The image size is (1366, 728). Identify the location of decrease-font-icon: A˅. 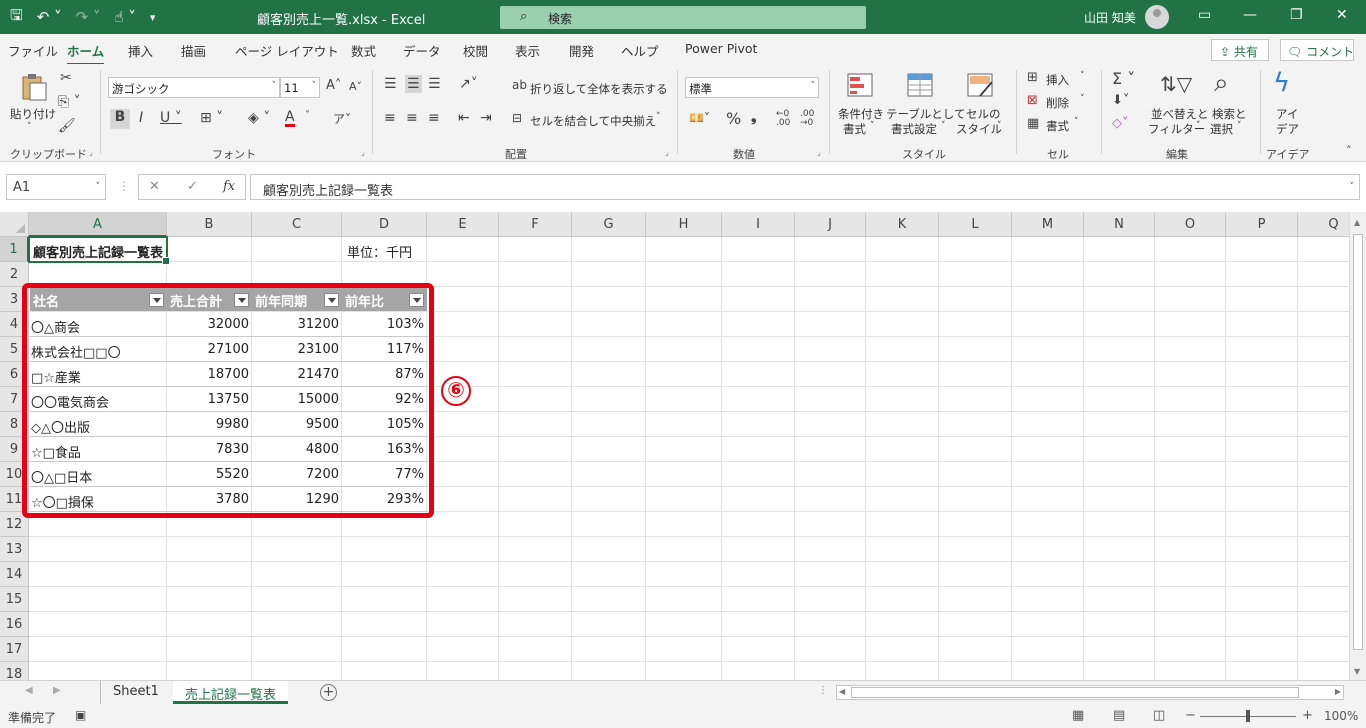
(355, 86).